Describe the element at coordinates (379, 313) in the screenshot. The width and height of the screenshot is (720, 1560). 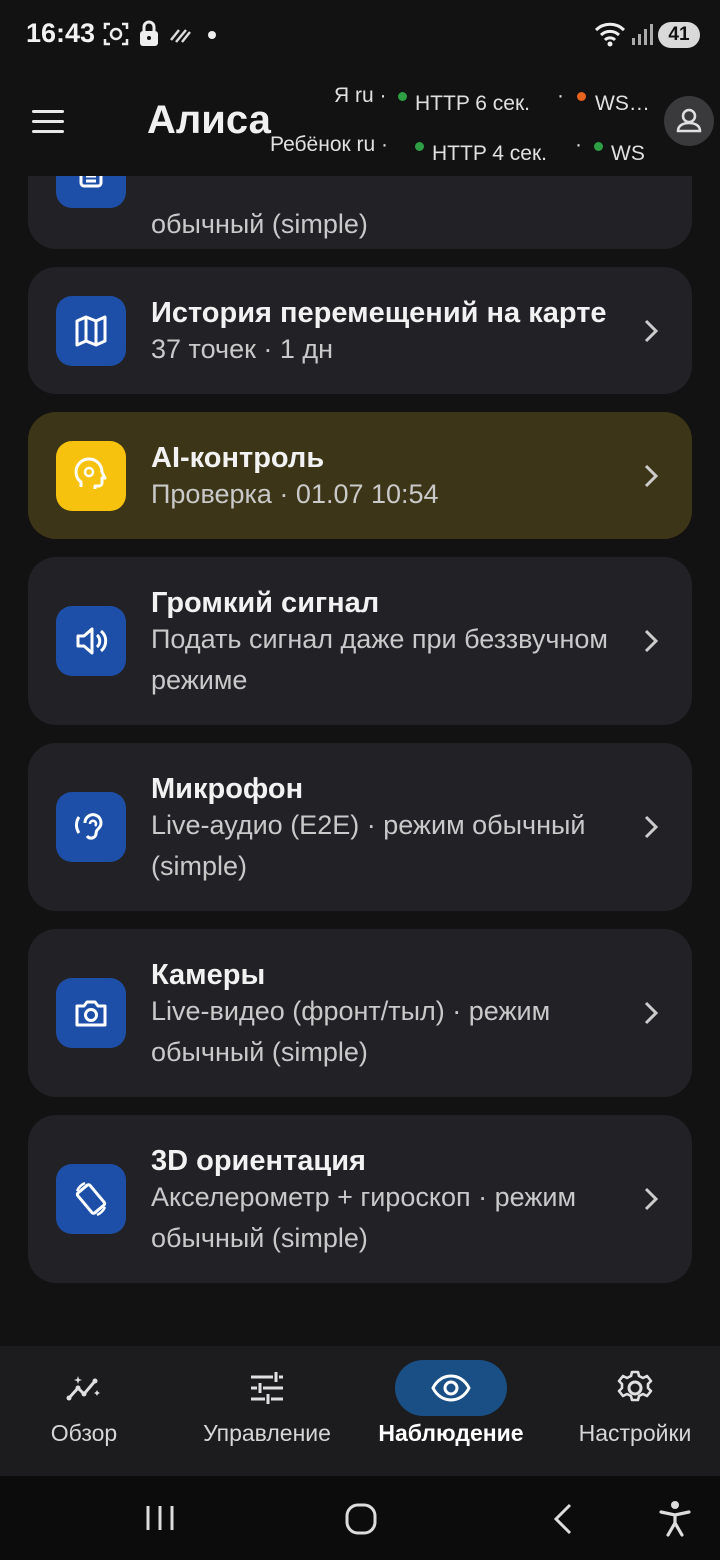
I see `card-title: История перемещений на карте` at that location.